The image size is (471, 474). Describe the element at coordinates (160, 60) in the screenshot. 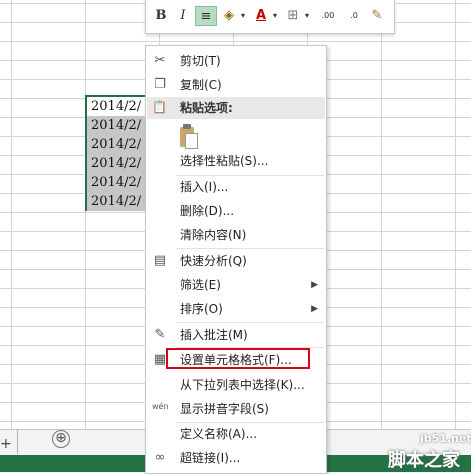

I see `scissors-icon: ✂` at that location.